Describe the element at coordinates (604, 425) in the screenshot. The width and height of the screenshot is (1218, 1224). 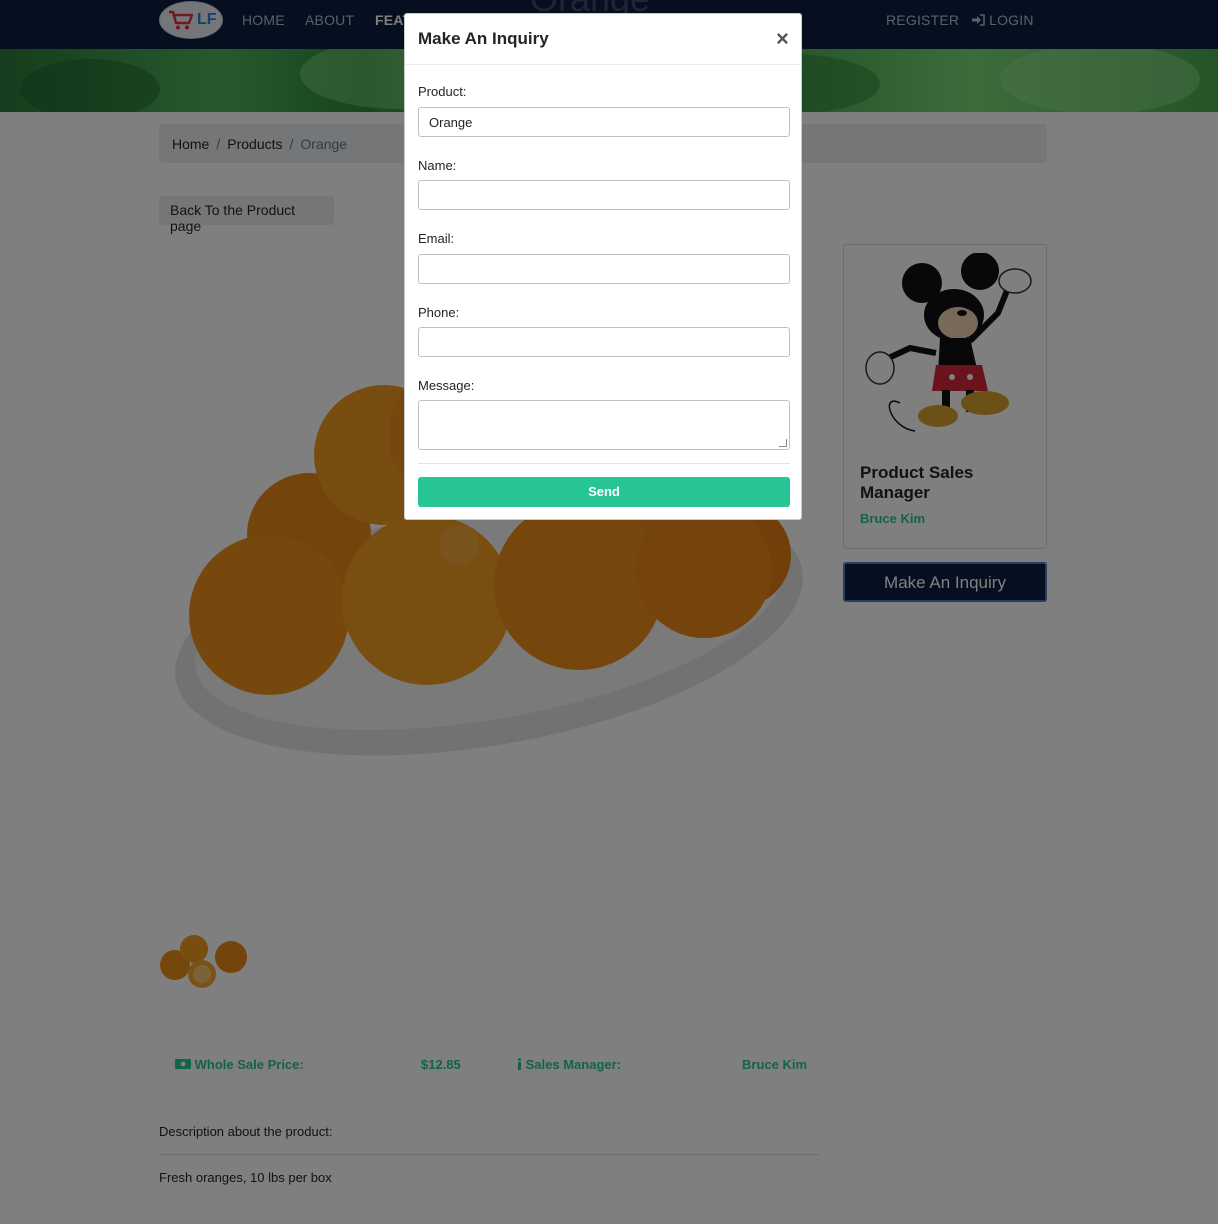
I see `message-textarea` at that location.